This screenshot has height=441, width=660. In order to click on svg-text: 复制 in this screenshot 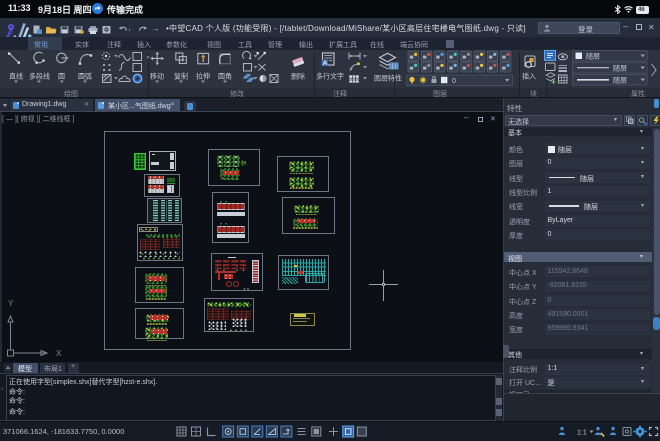, I will do `click(181, 76)`.